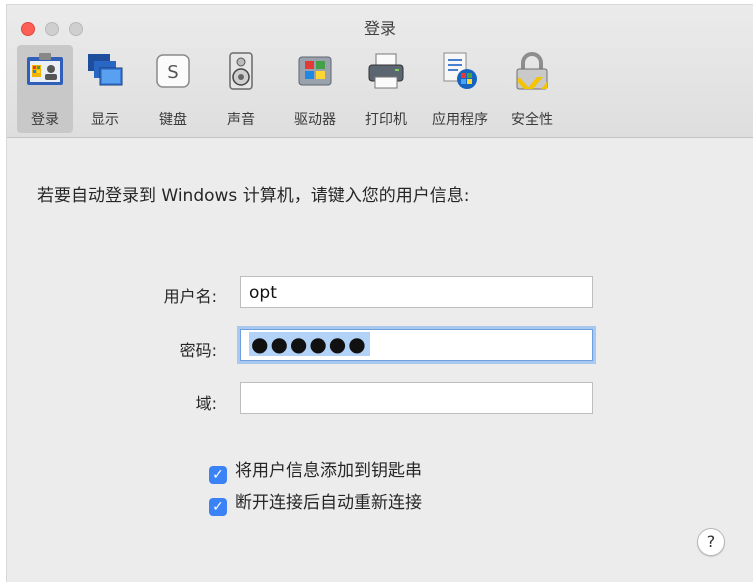  Describe the element at coordinates (45, 69) in the screenshot. I see `login-icon` at that location.